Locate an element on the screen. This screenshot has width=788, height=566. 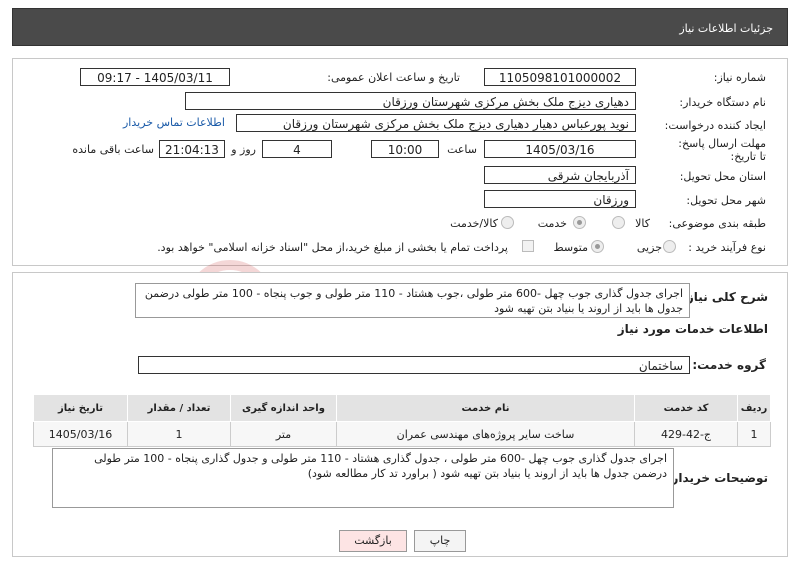
deadline-label: مهلت ارسال پاسخ: تا تاریخ: is located at coordinates (722, 150).